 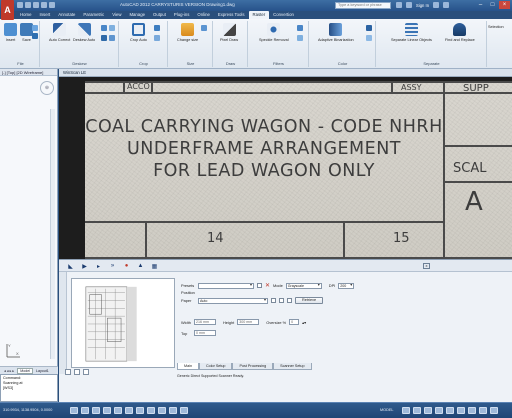 I want to click on minimize-icon: –, so click(x=480, y=5).